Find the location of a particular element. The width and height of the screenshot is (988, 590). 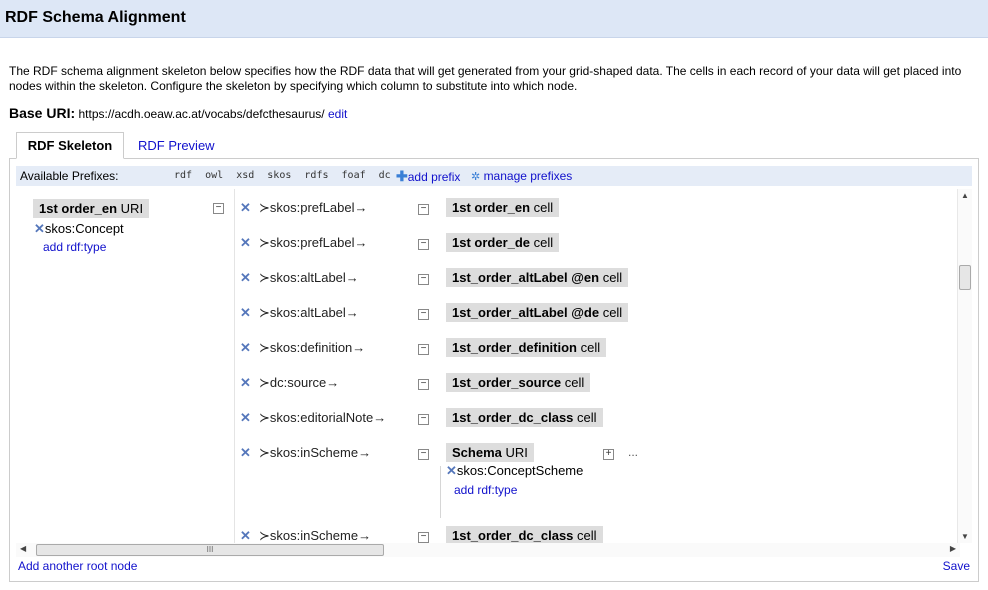

prefix-item: rdf is located at coordinates (183, 175).